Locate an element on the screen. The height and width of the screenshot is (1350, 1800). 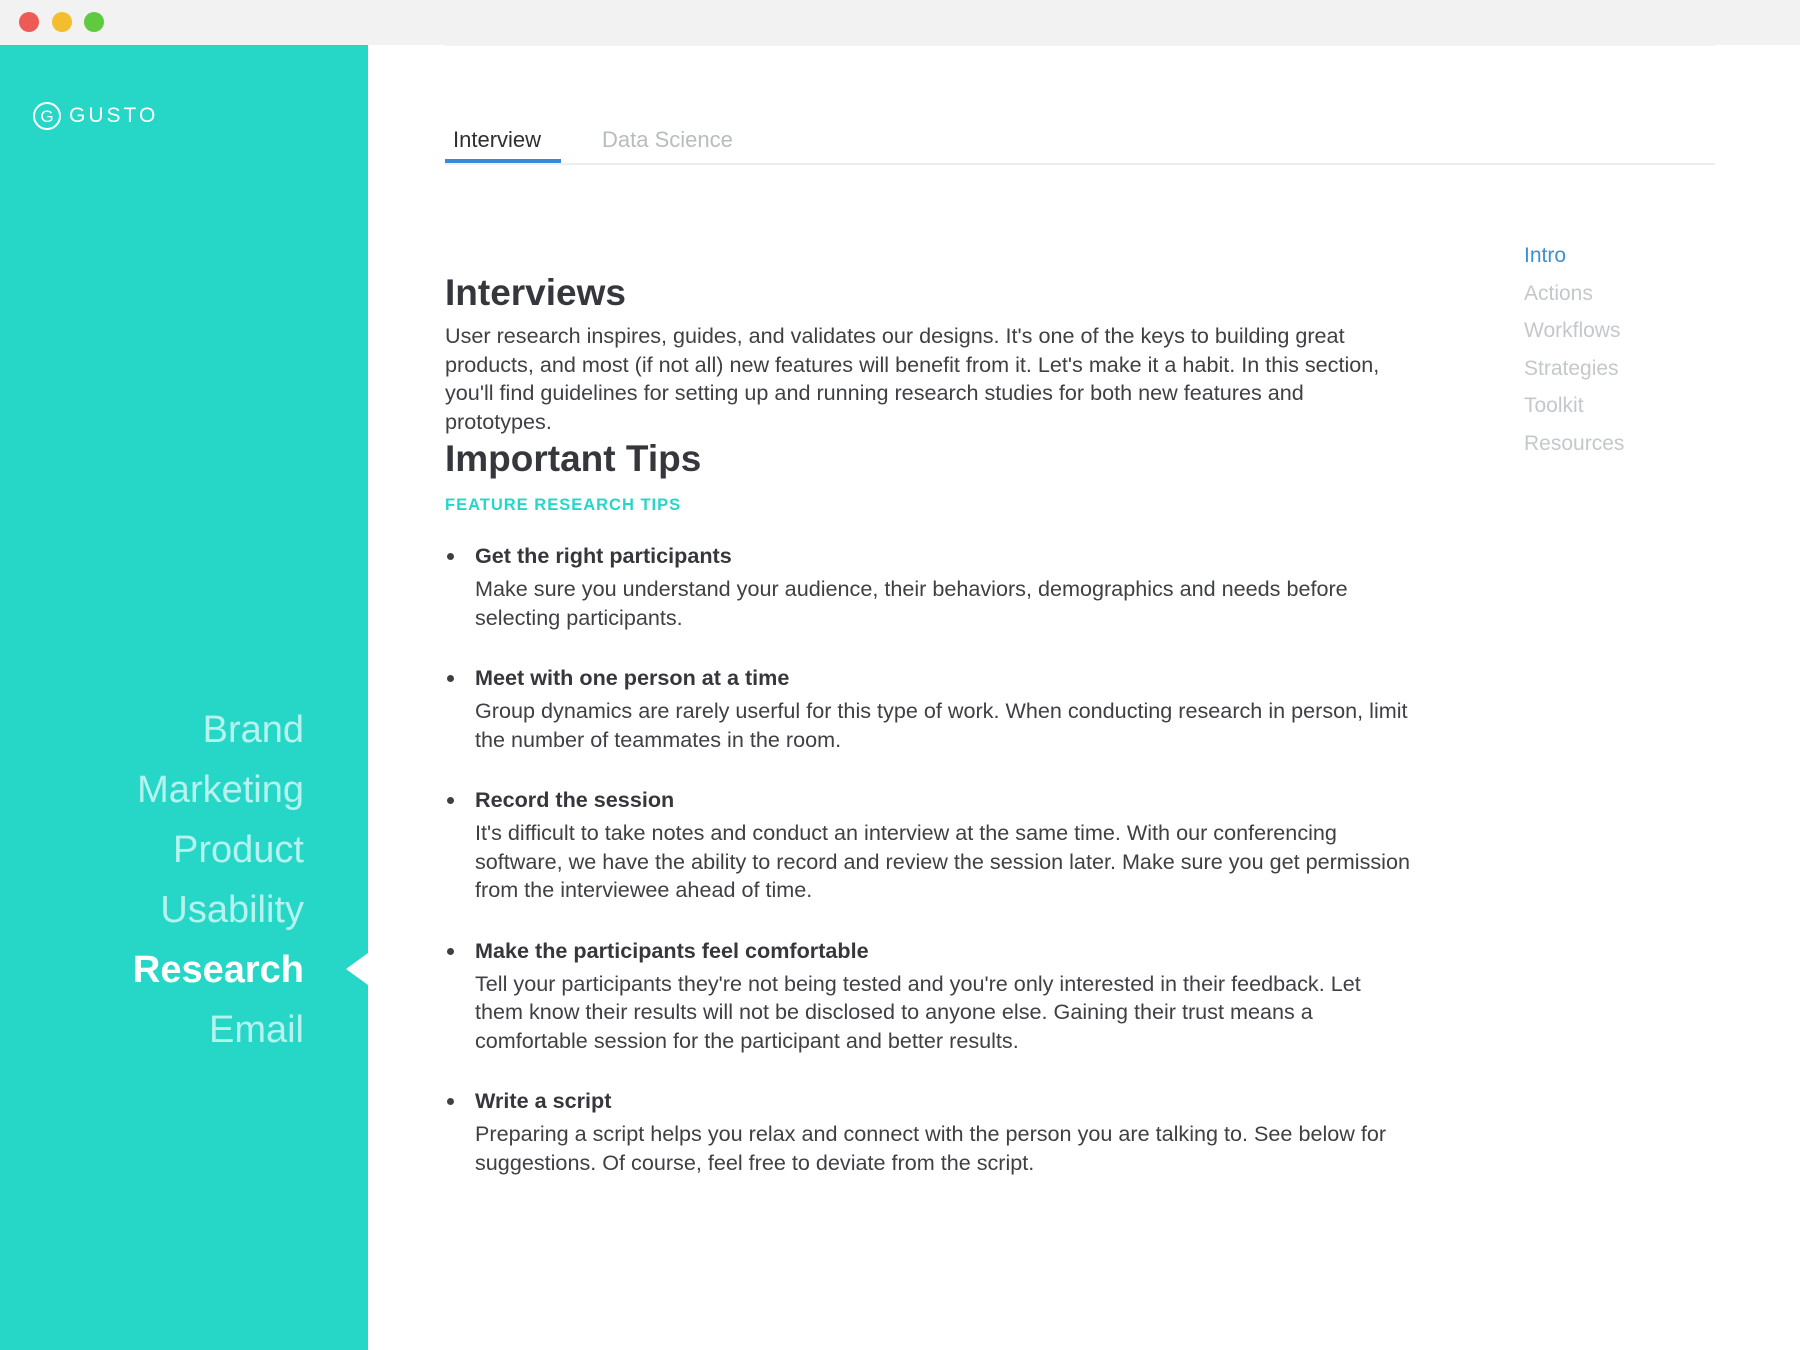
active-tab-indicator is located at coordinates (503, 161).